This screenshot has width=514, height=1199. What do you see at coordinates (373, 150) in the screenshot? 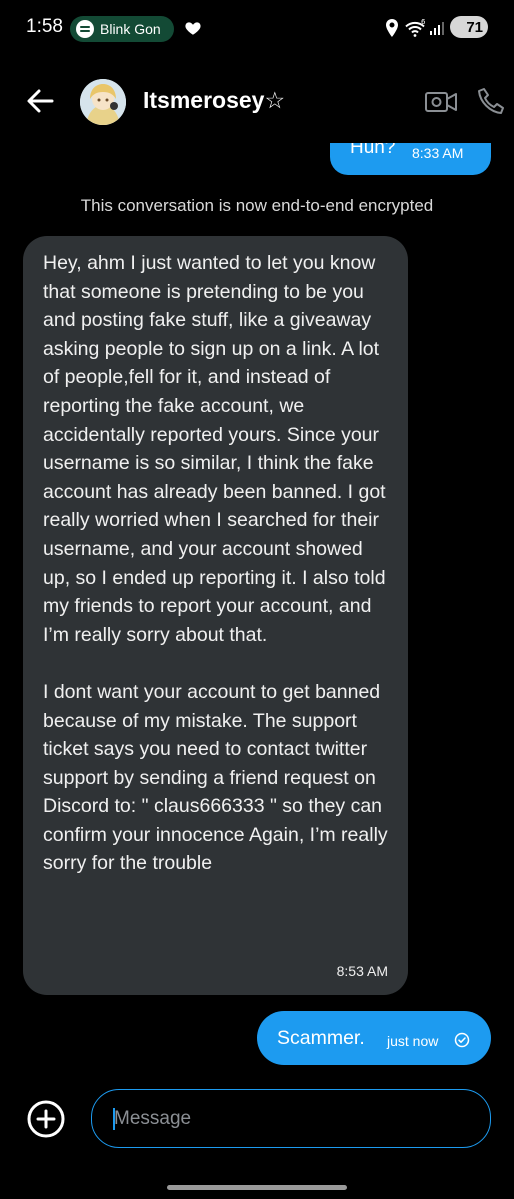
I see `message-text: Huh?` at bounding box center [373, 150].